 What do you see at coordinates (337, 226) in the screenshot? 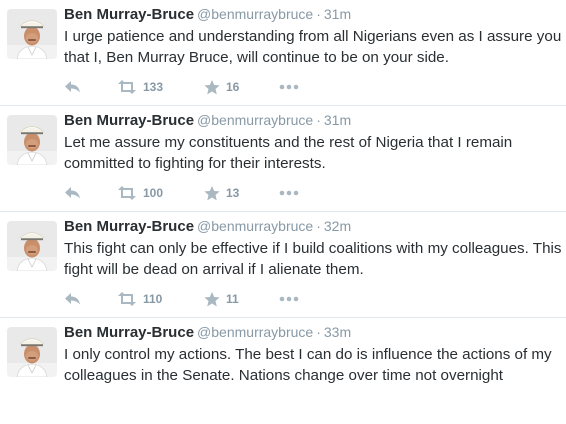
I see `timestamp: 32m` at bounding box center [337, 226].